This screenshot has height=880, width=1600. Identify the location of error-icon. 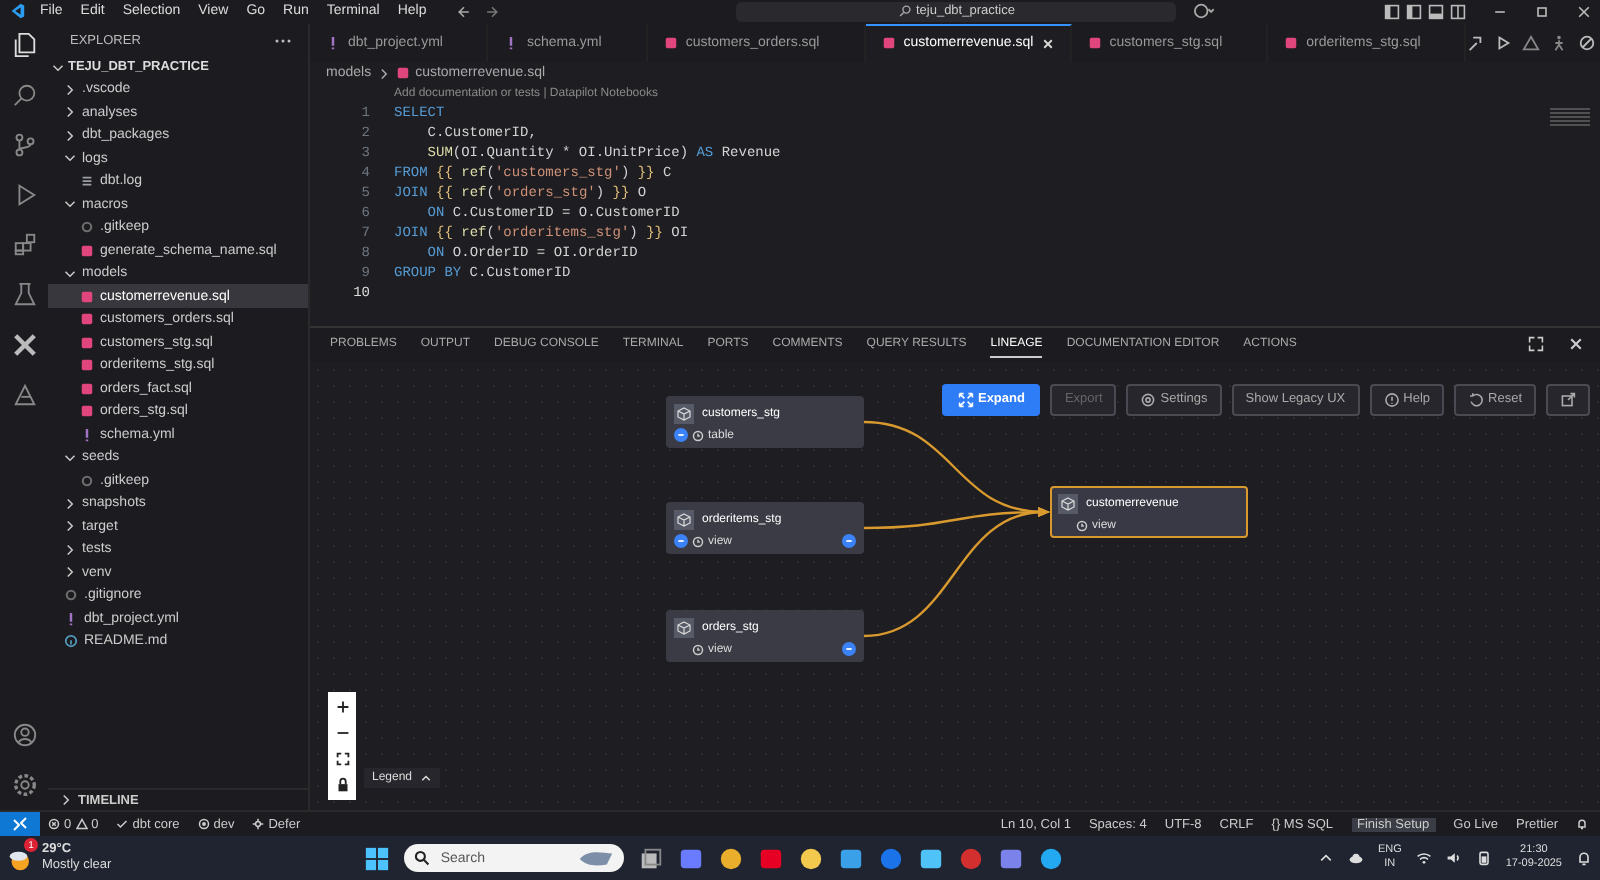
(54, 824).